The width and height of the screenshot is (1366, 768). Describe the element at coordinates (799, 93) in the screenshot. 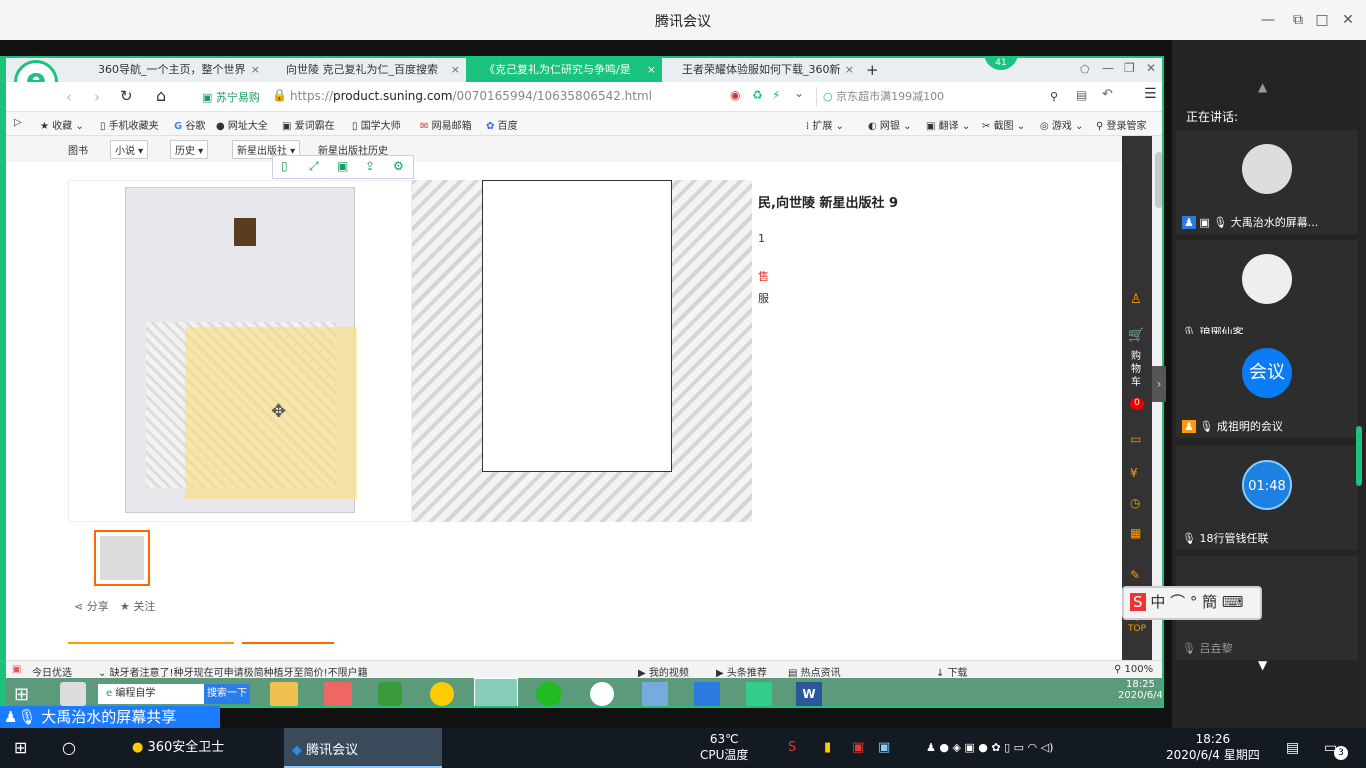

I see `chevron-down-icon: ⌄` at that location.